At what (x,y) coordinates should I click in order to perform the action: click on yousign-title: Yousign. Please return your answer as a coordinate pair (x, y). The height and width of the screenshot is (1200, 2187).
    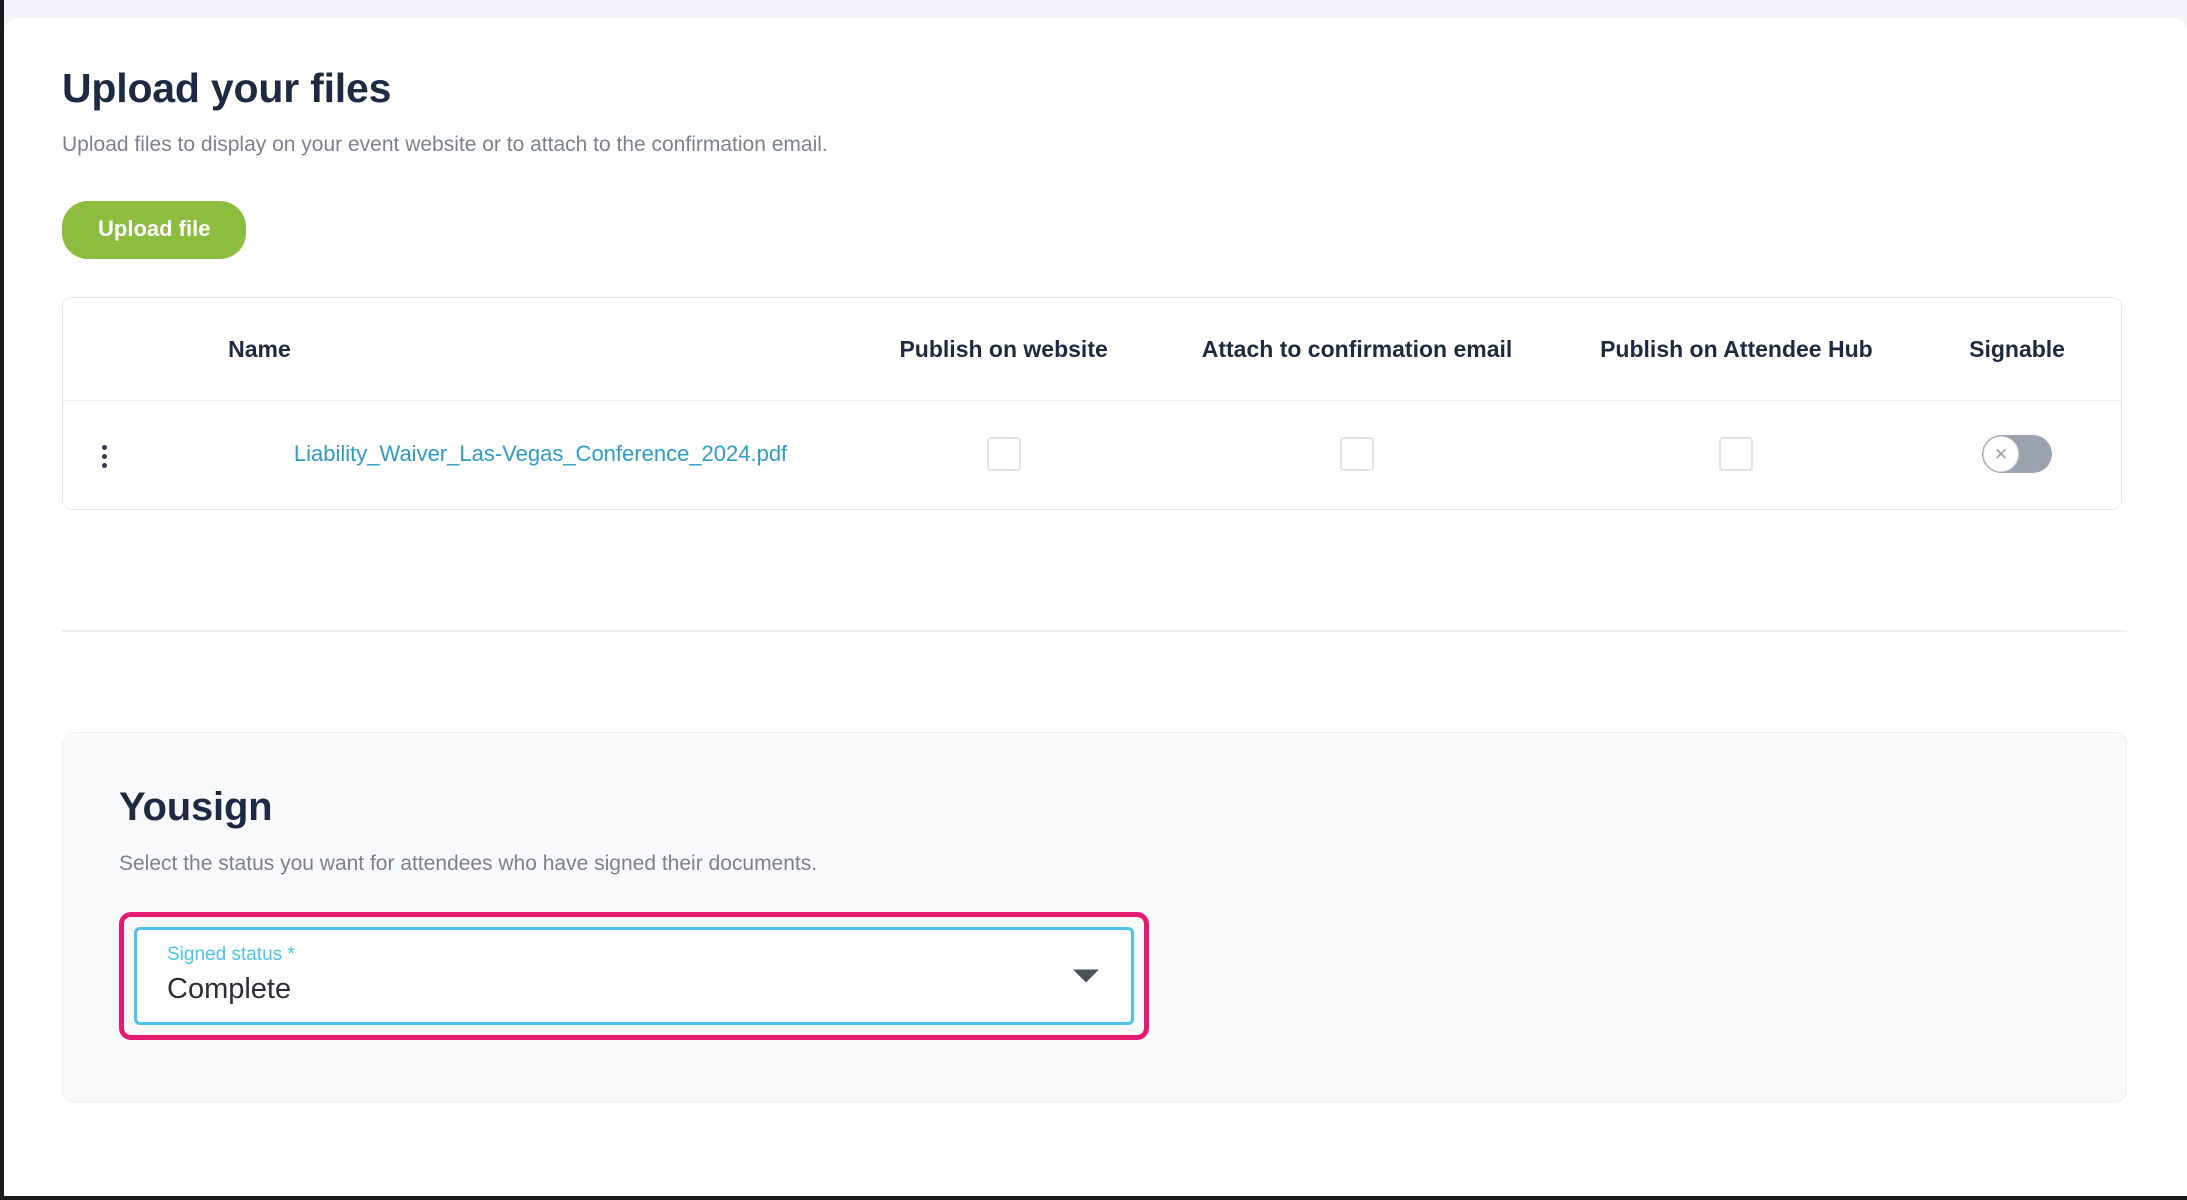
    Looking at the image, I should click on (196, 807).